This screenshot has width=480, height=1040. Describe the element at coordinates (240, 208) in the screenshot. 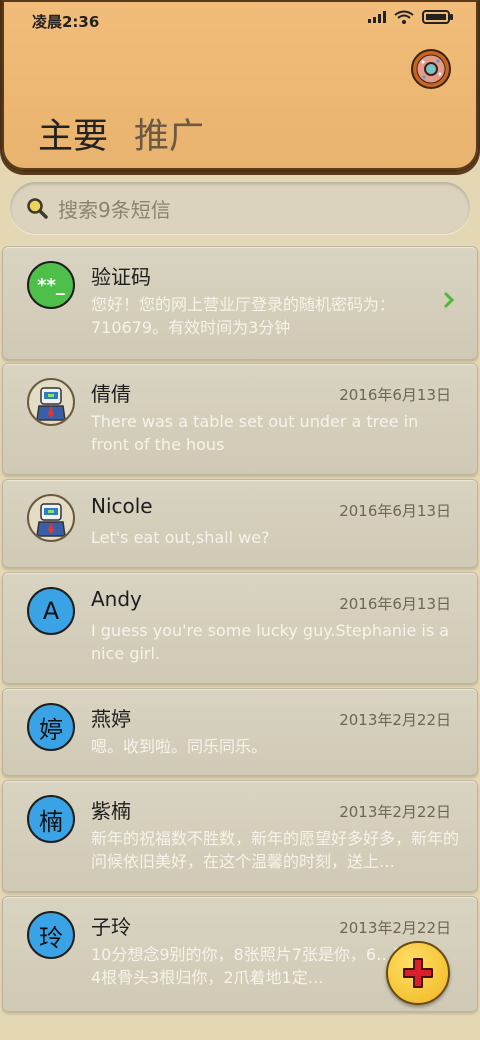

I see `search-bar: 搜索9条短信` at that location.